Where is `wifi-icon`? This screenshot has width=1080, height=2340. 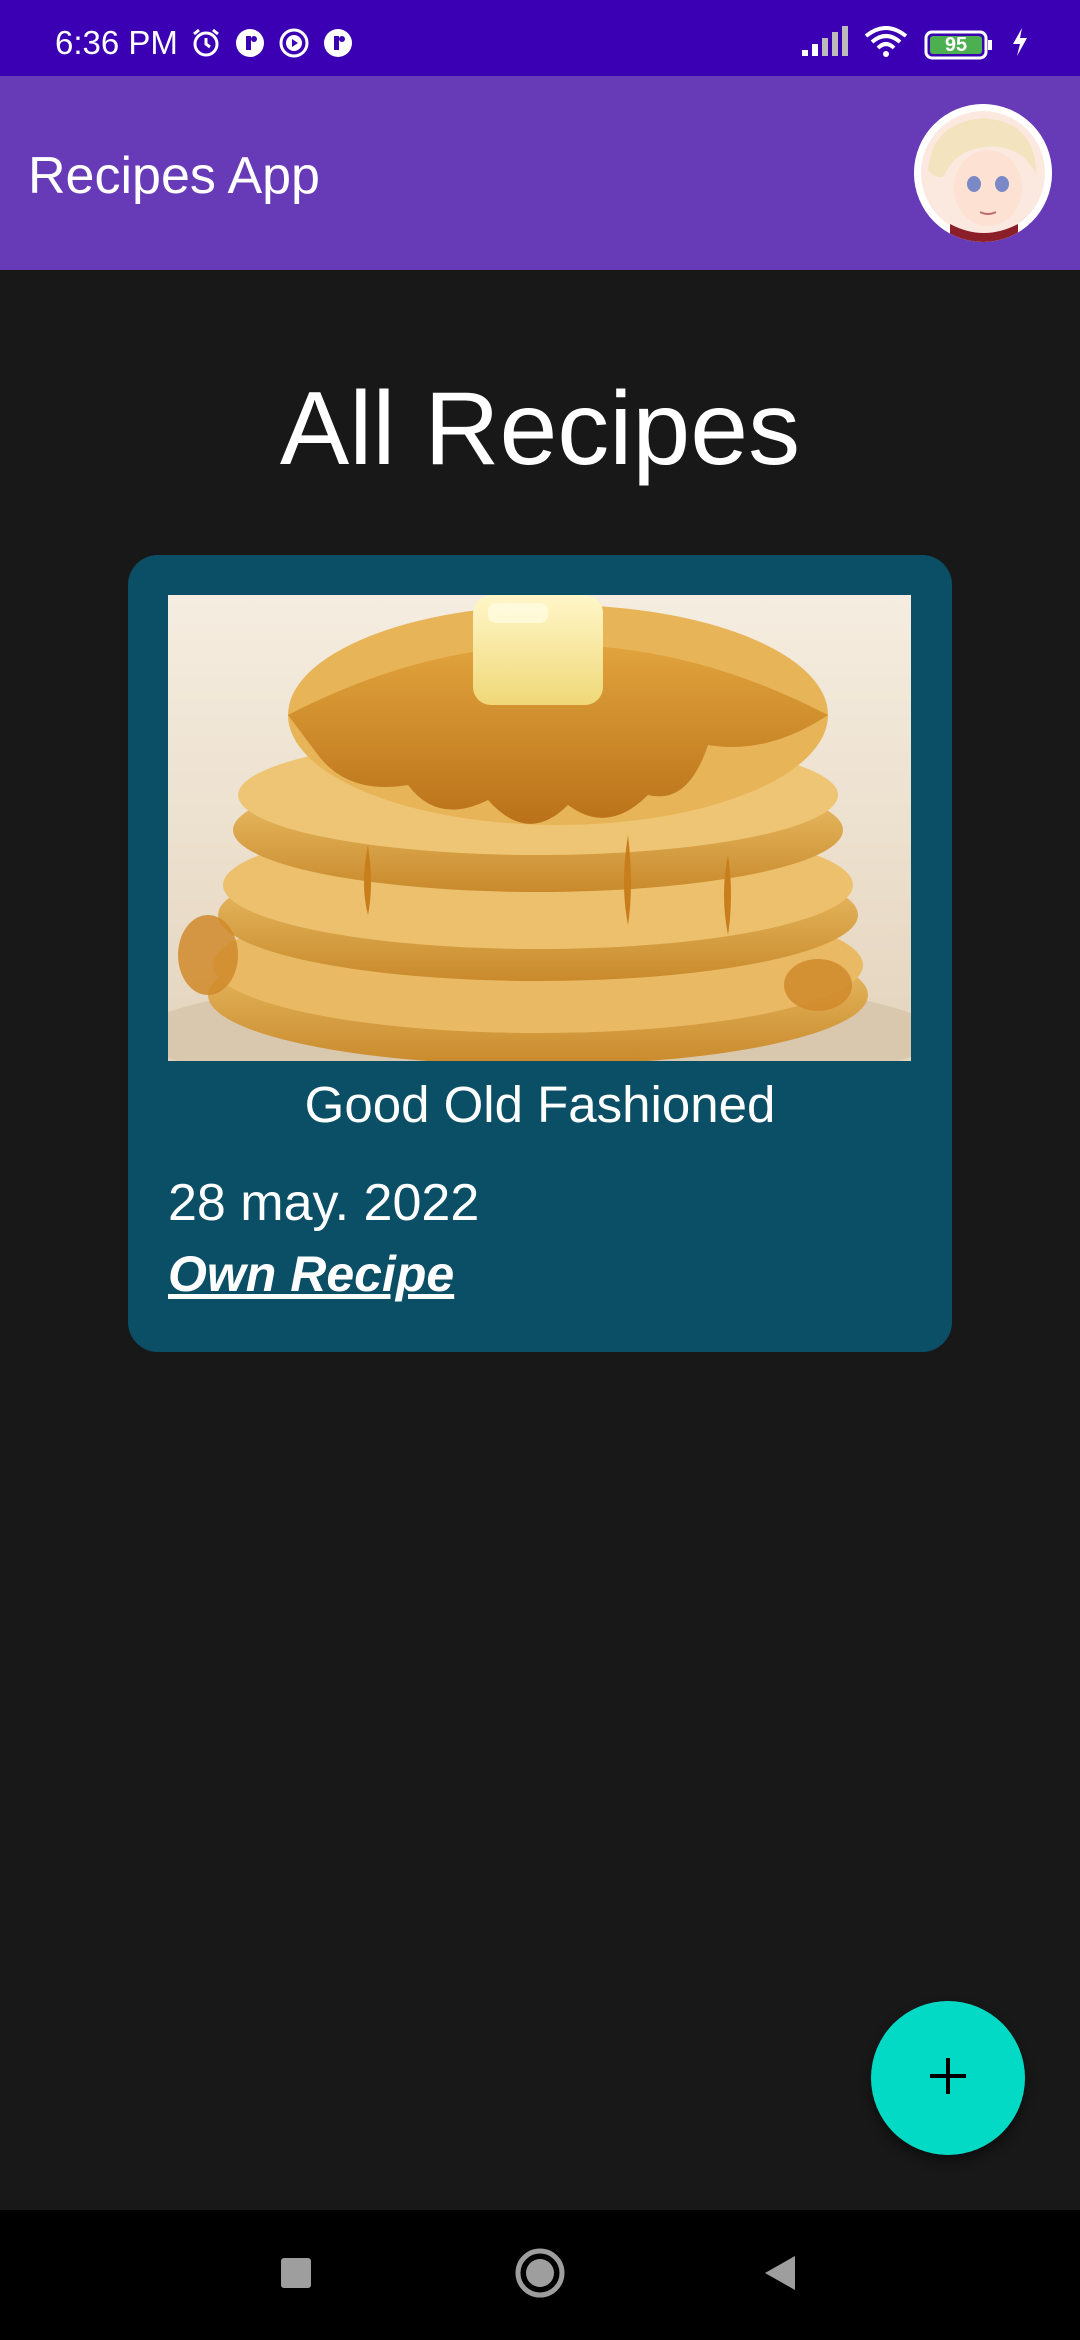
wifi-icon is located at coordinates (886, 44).